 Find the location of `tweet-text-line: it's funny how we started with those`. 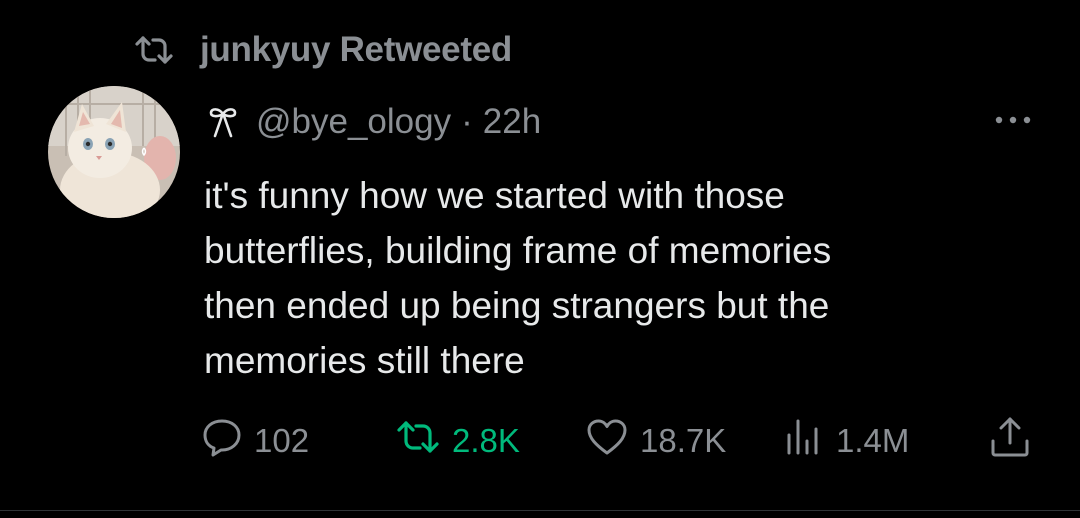

tweet-text-line: it's funny how we started with those is located at coordinates (494, 195).